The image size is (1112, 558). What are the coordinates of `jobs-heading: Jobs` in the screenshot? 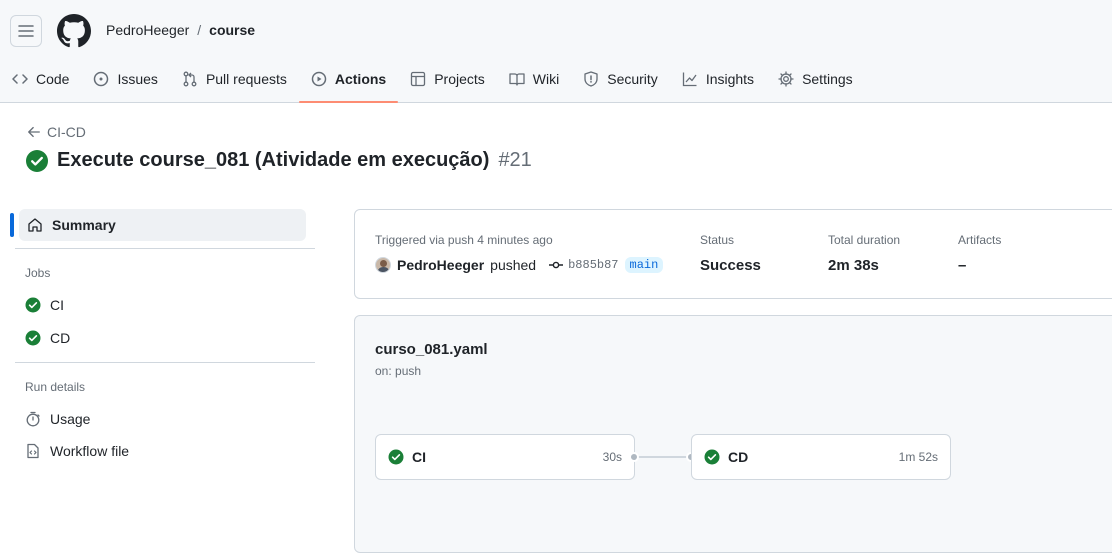 It's located at (38, 273).